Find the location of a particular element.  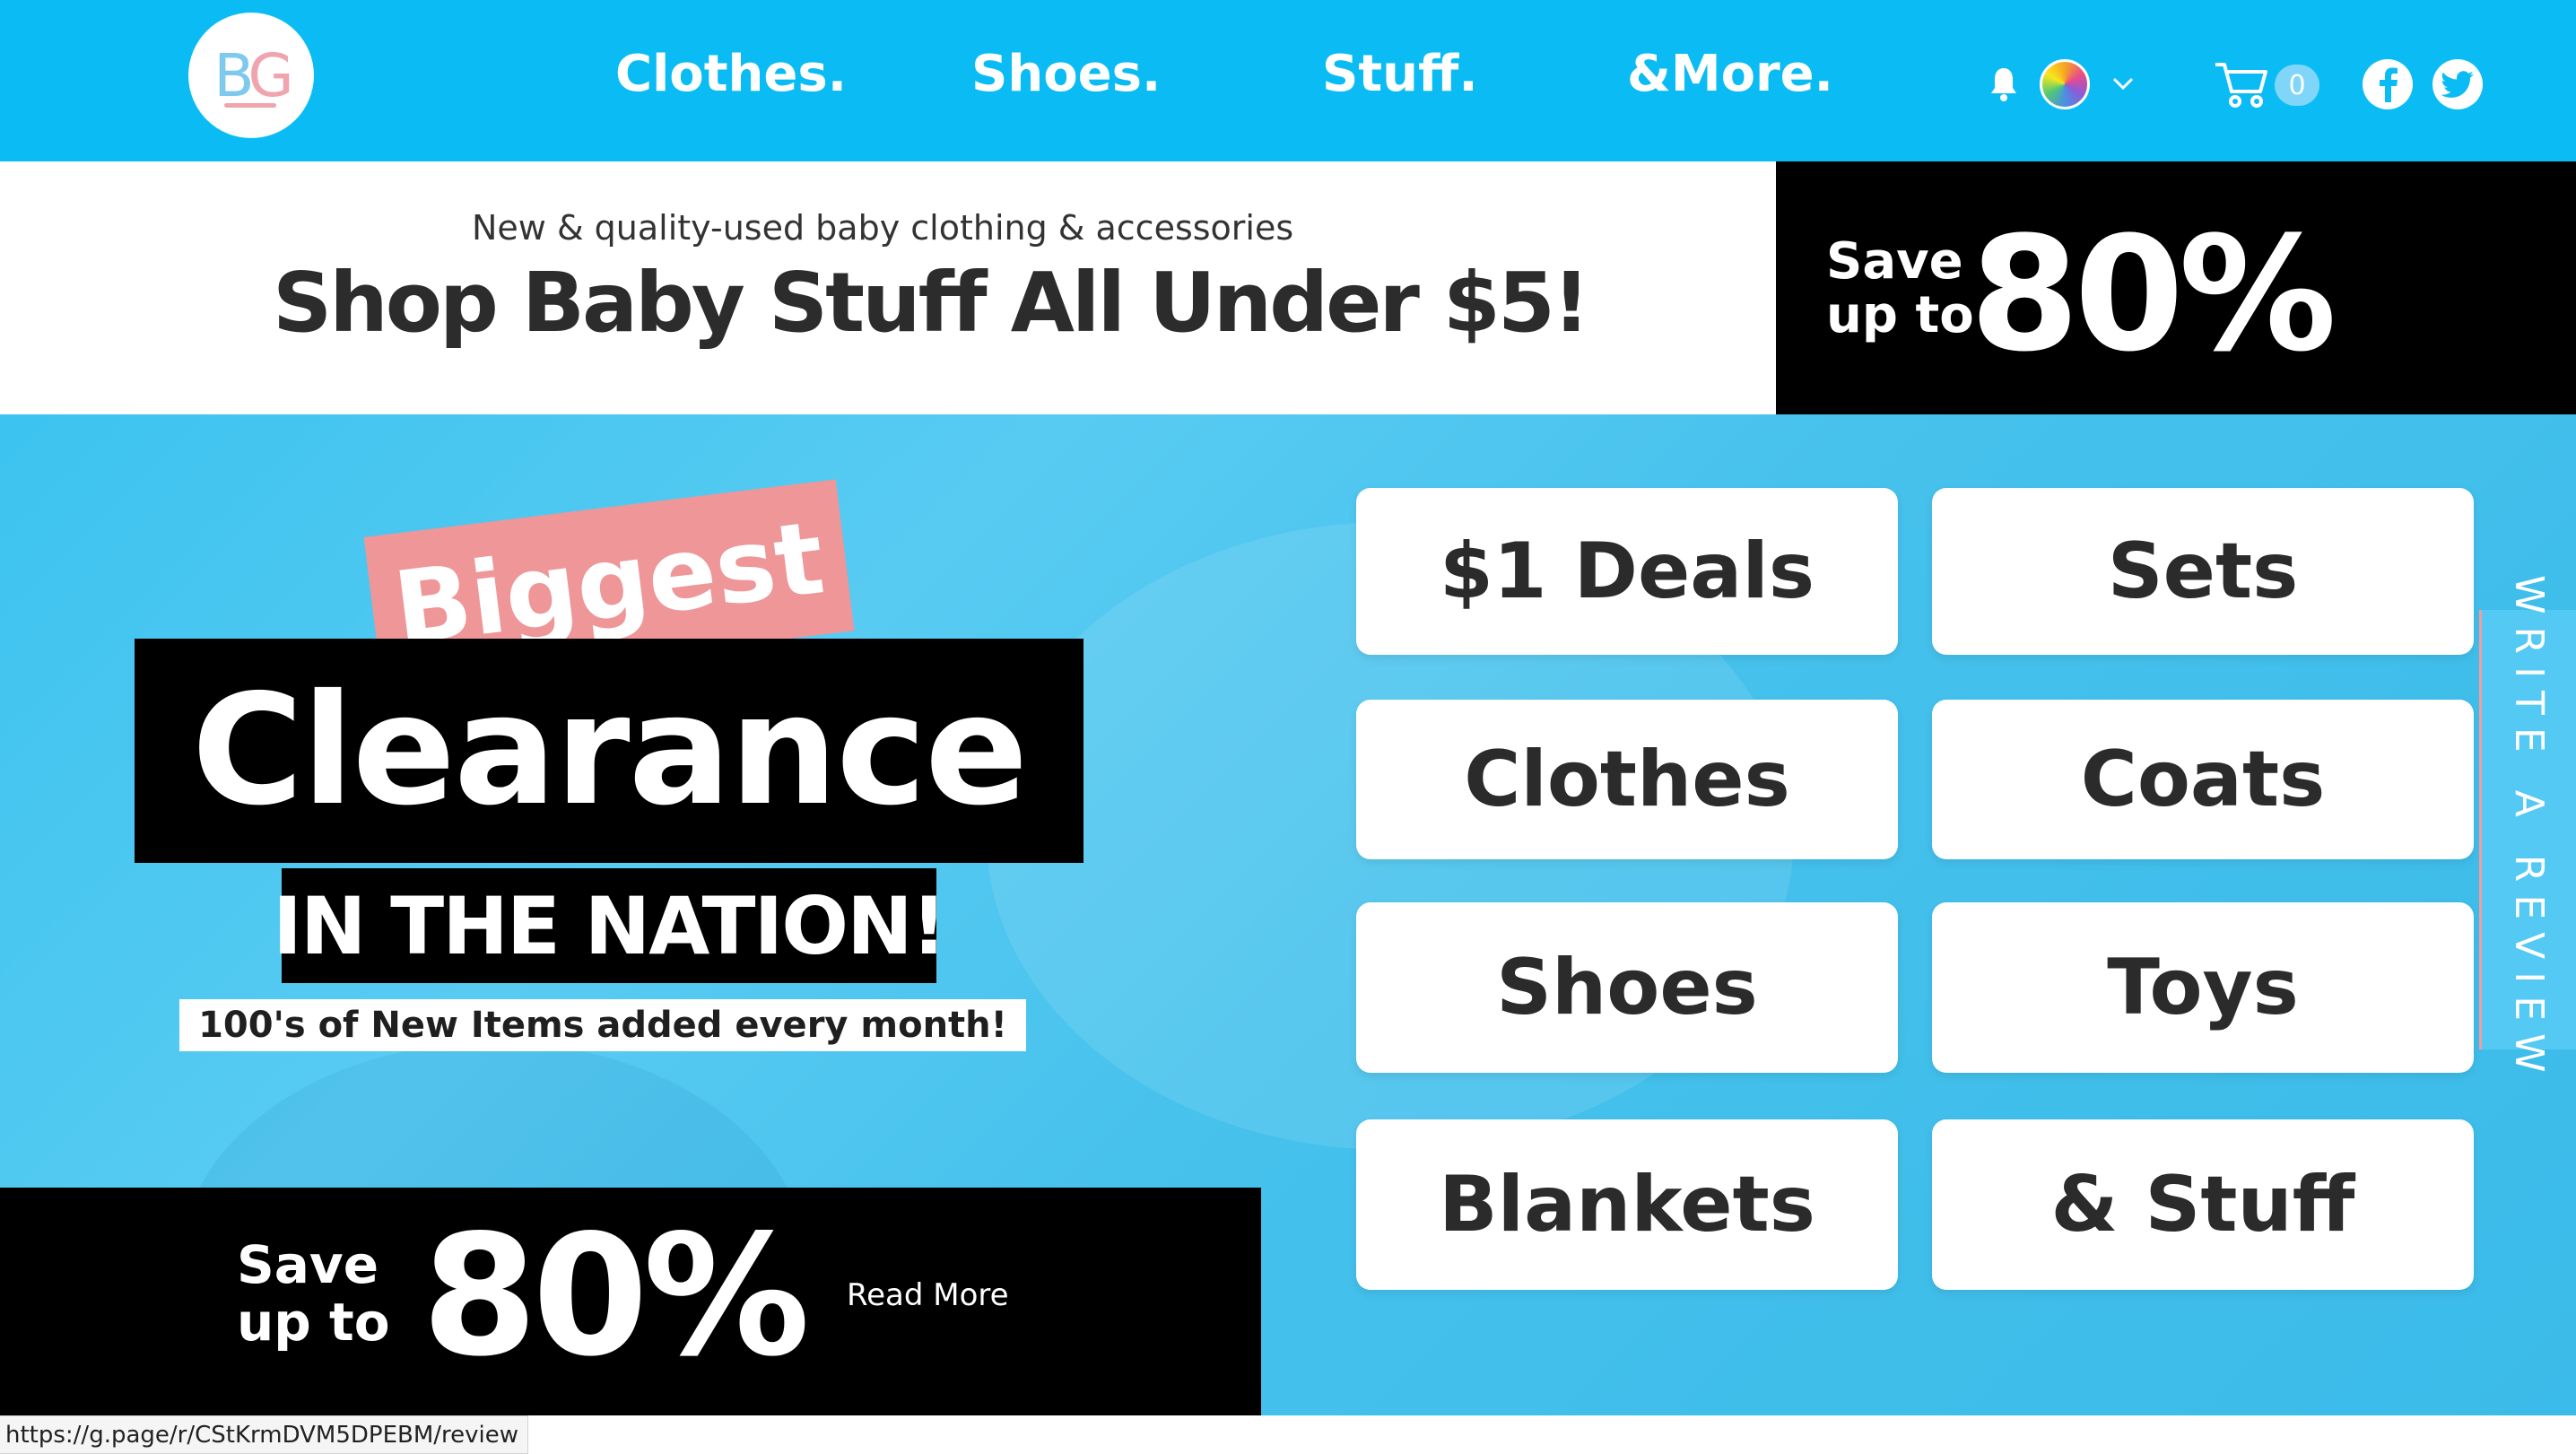

nav-shoes: Shoes. is located at coordinates (1066, 74).